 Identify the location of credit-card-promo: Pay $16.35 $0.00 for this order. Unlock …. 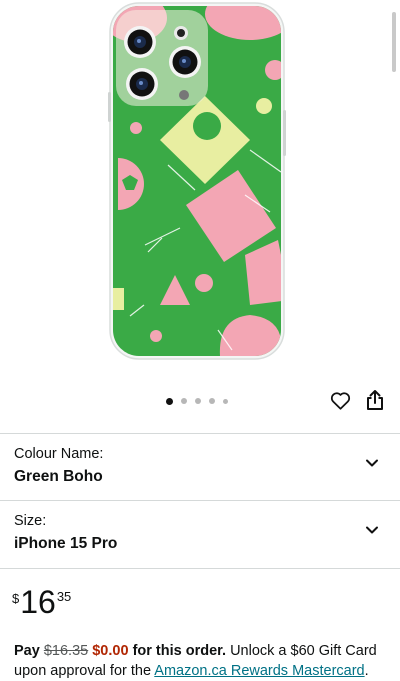
(202, 661).